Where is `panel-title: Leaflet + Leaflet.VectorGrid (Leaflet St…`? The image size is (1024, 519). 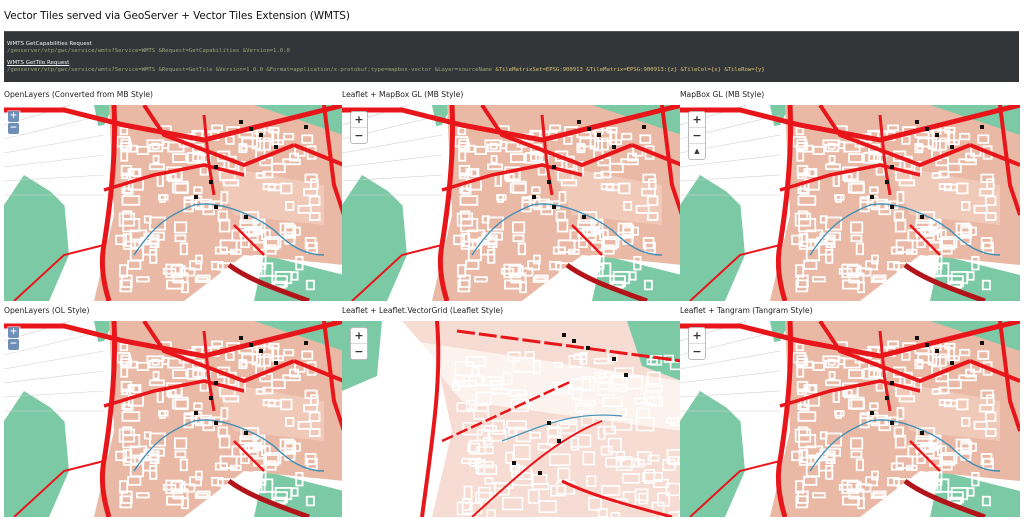 panel-title: Leaflet + Leaflet.VectorGrid (Leaflet St… is located at coordinates (423, 310).